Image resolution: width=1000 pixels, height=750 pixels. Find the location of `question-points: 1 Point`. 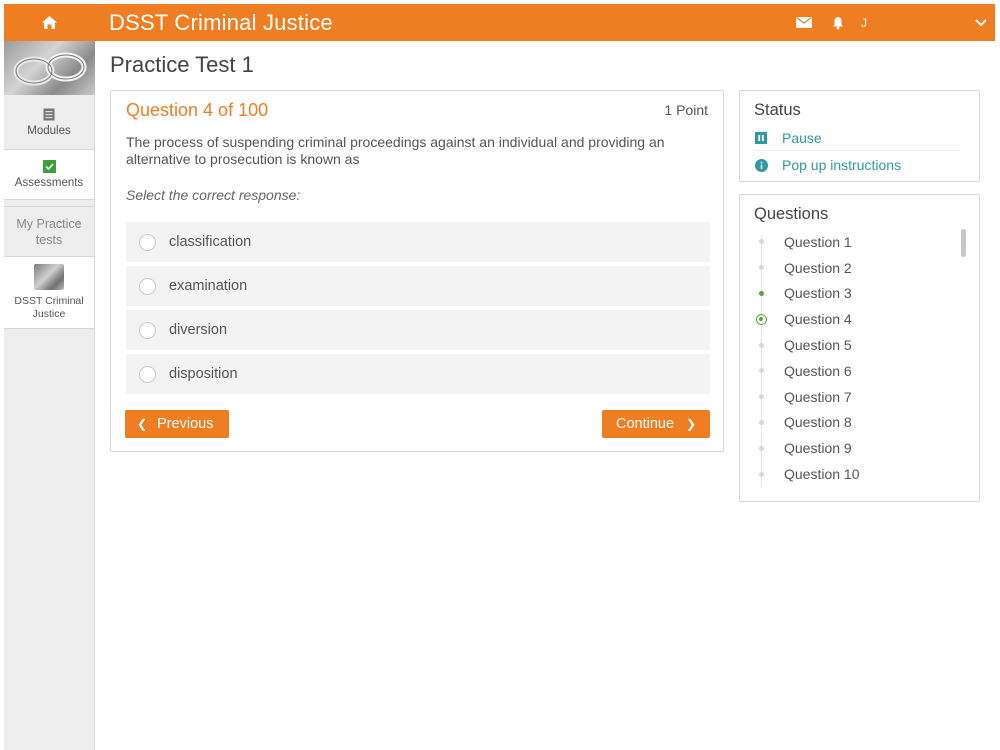

question-points: 1 Point is located at coordinates (686, 110).